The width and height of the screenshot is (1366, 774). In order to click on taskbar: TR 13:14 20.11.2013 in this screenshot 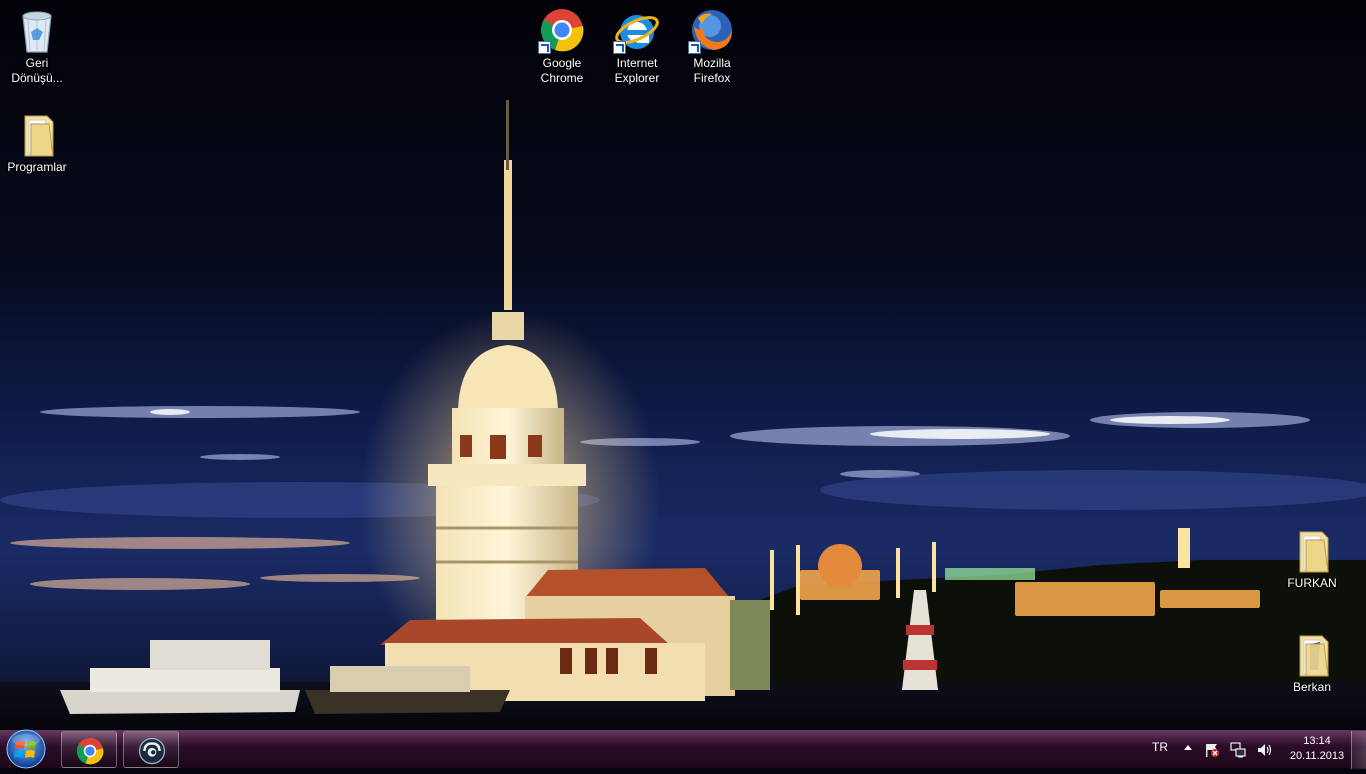, I will do `click(683, 749)`.